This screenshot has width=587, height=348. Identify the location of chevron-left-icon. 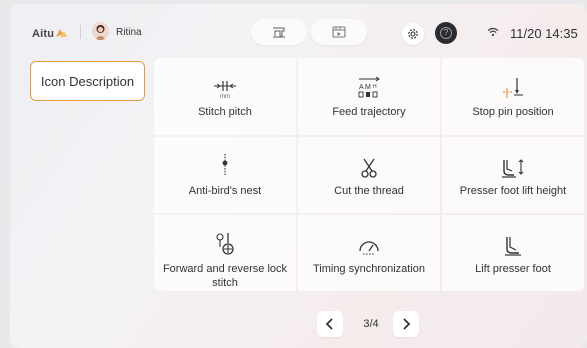
(329, 324).